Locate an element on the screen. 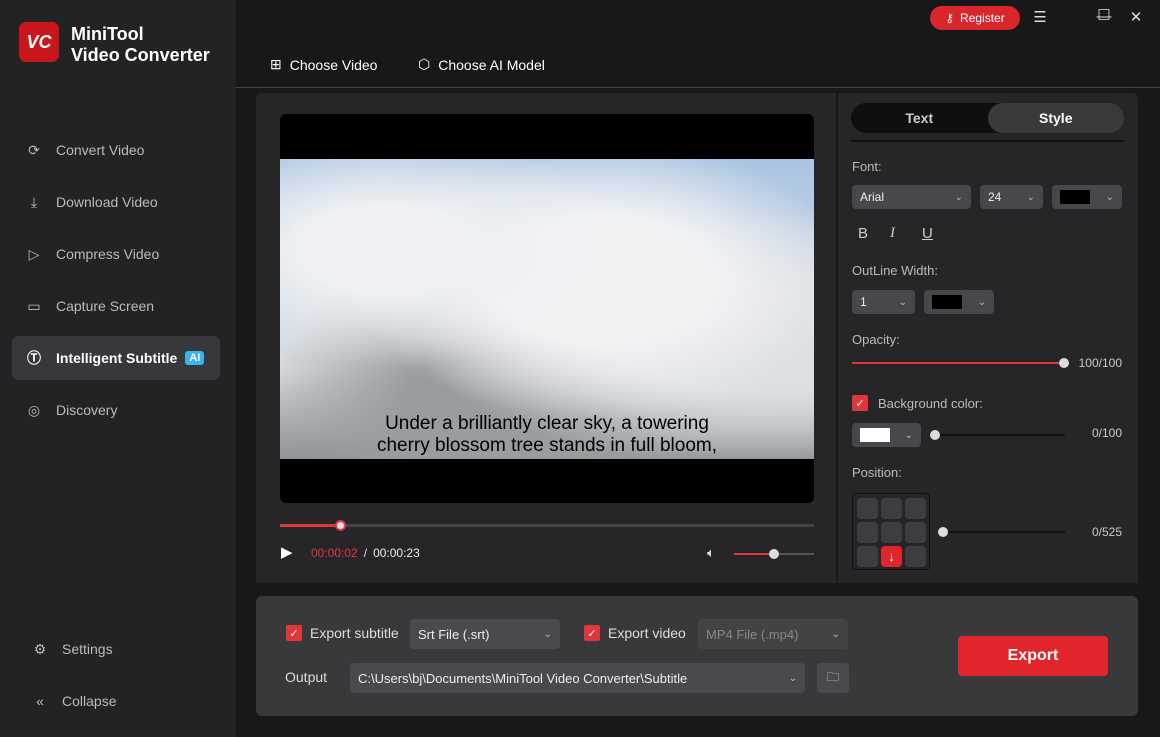  background-color-checkbox: ✓ Background color: is located at coordinates (917, 403).